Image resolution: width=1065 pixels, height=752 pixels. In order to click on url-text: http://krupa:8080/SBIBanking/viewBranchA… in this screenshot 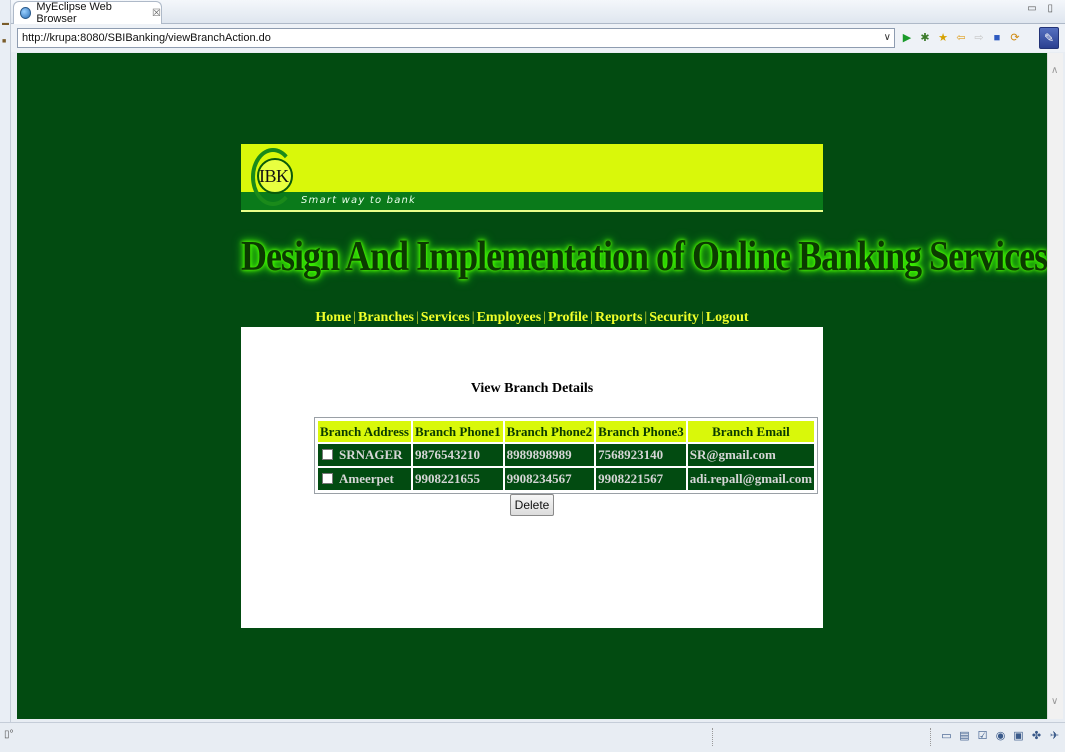, I will do `click(146, 38)`.